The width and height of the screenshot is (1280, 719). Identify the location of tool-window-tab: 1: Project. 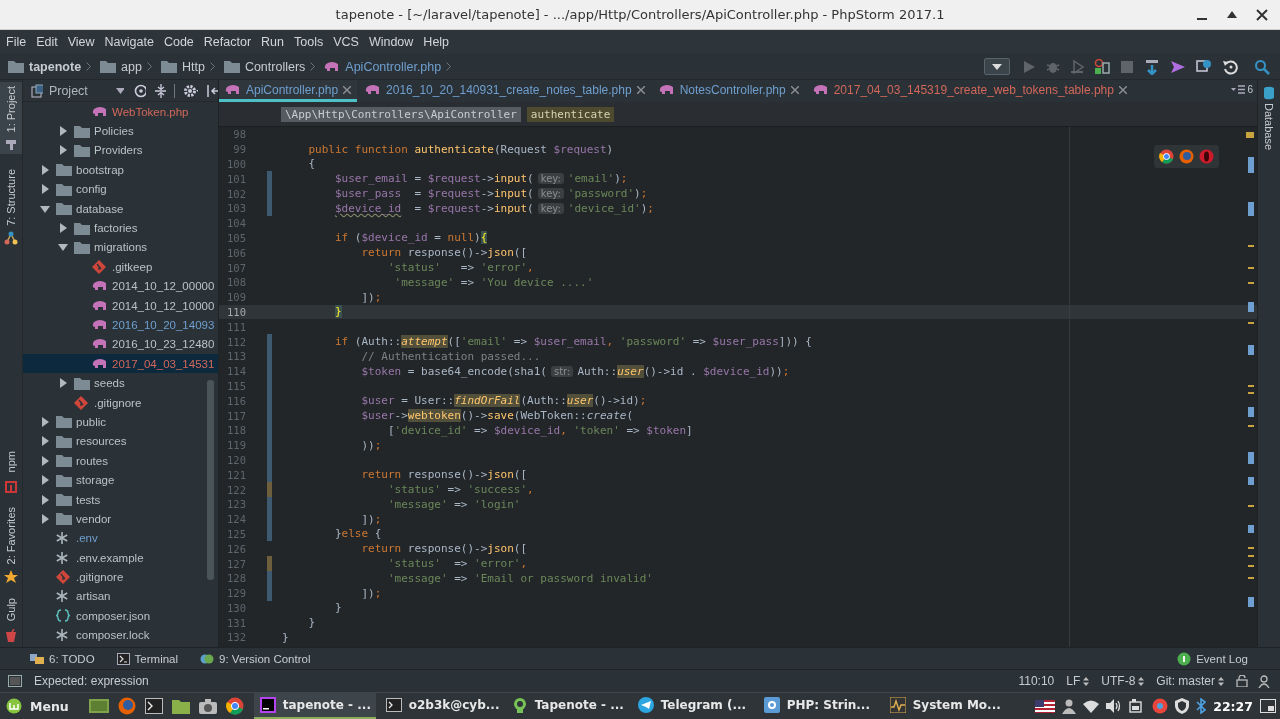
(11, 118).